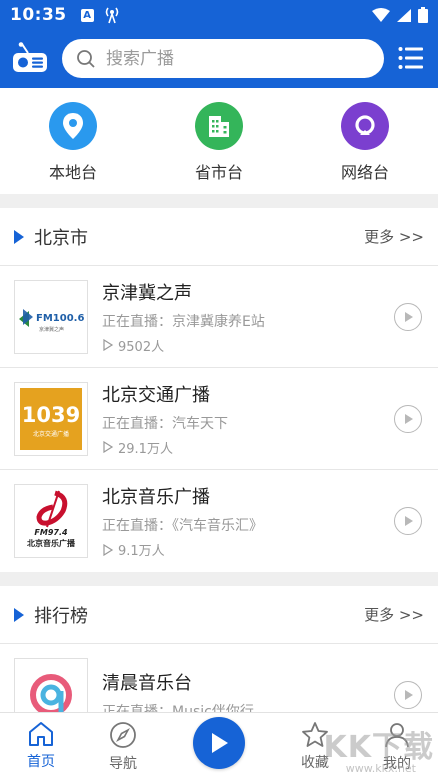 Image resolution: width=438 pixels, height=778 pixels. What do you see at coordinates (381, 14) in the screenshot?
I see `wifi-icon` at bounding box center [381, 14].